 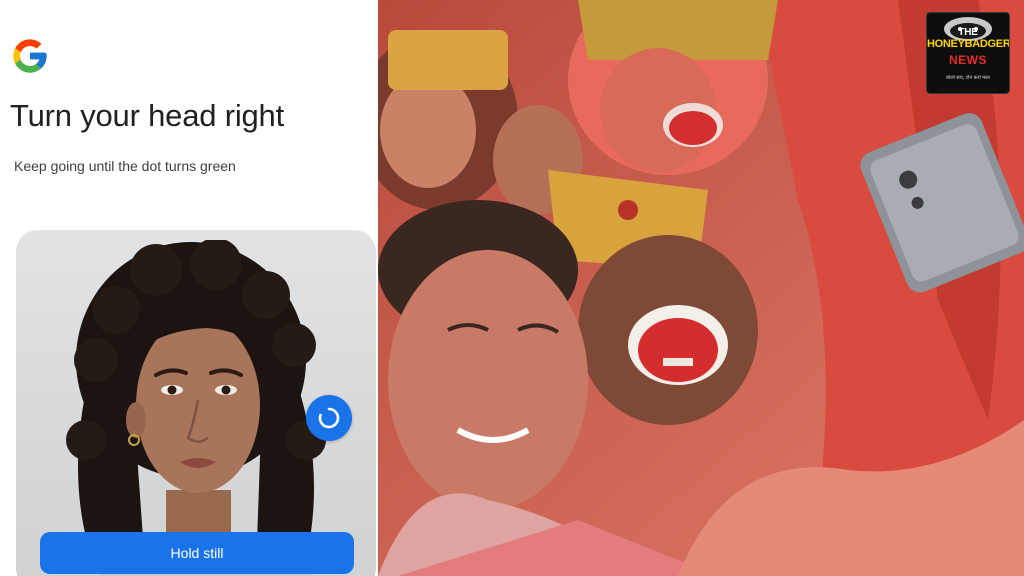 What do you see at coordinates (30, 56) in the screenshot?
I see `google-logo-icon` at bounding box center [30, 56].